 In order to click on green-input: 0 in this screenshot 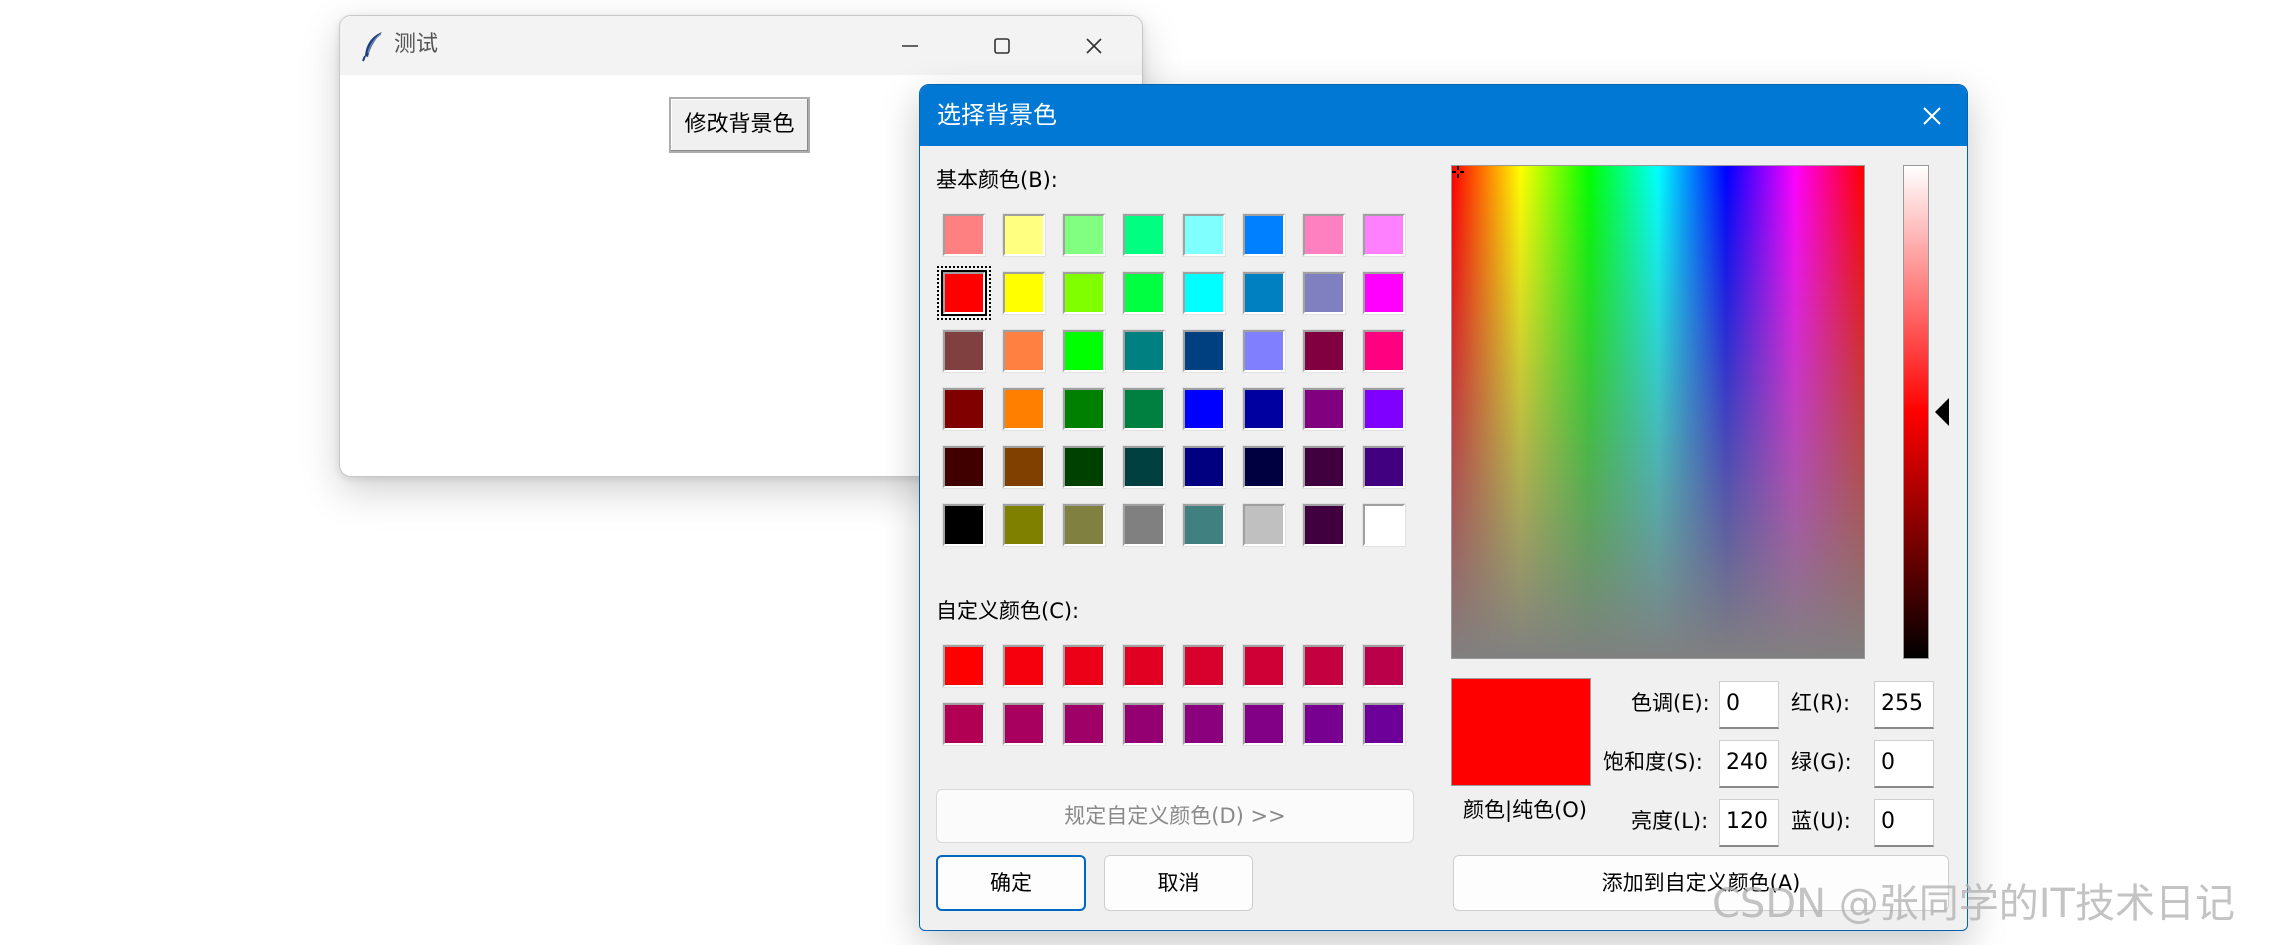, I will do `click(1904, 764)`.